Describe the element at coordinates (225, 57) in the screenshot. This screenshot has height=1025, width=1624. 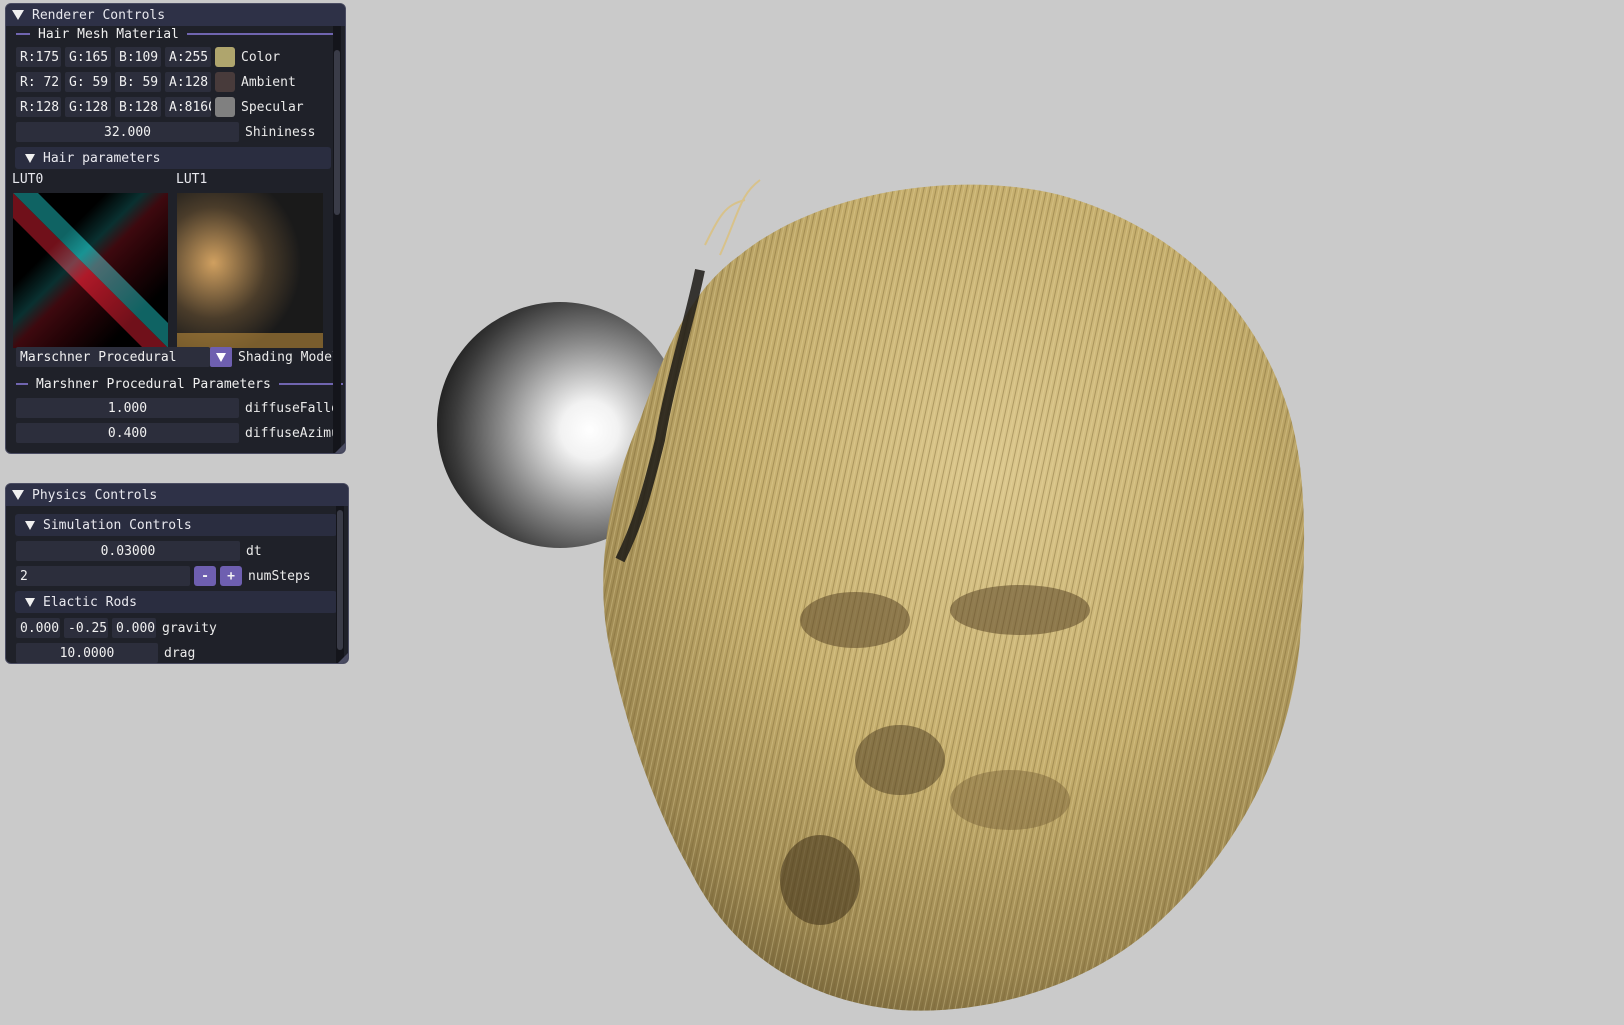
I see `color-swatch` at that location.